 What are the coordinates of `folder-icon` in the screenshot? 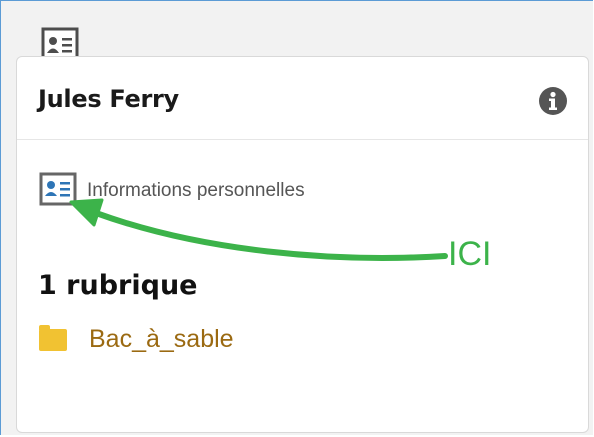 It's located at (53, 337).